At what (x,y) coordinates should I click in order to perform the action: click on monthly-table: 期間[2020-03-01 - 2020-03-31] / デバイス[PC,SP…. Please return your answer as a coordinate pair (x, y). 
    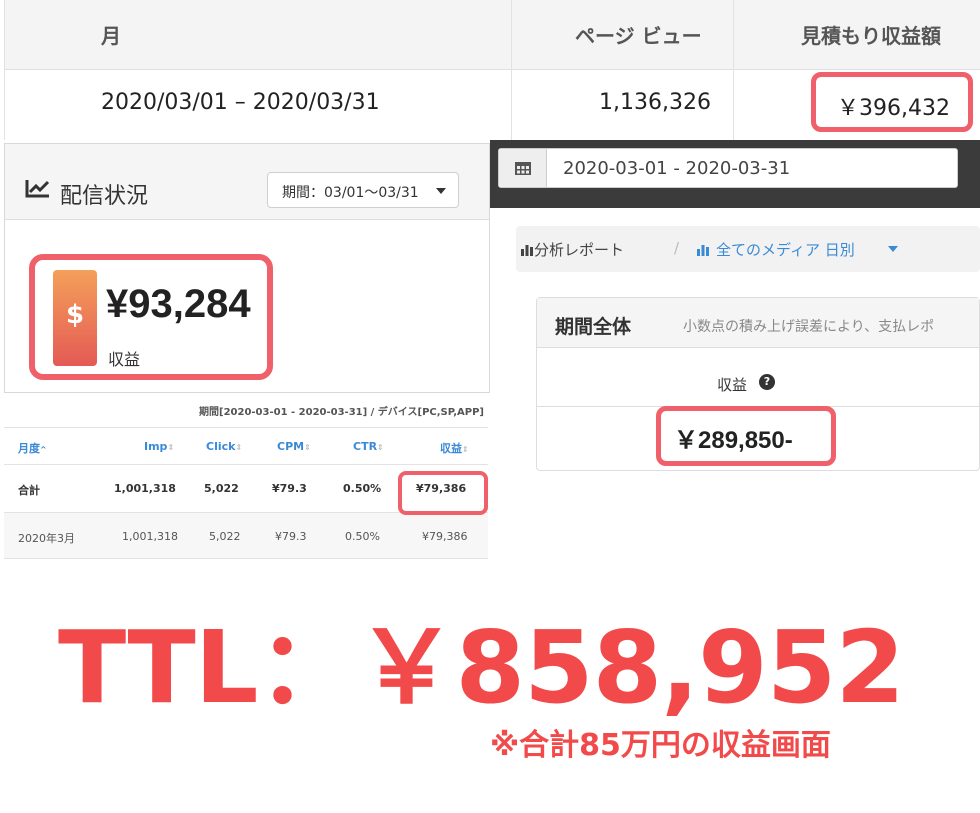
    Looking at the image, I should click on (246, 477).